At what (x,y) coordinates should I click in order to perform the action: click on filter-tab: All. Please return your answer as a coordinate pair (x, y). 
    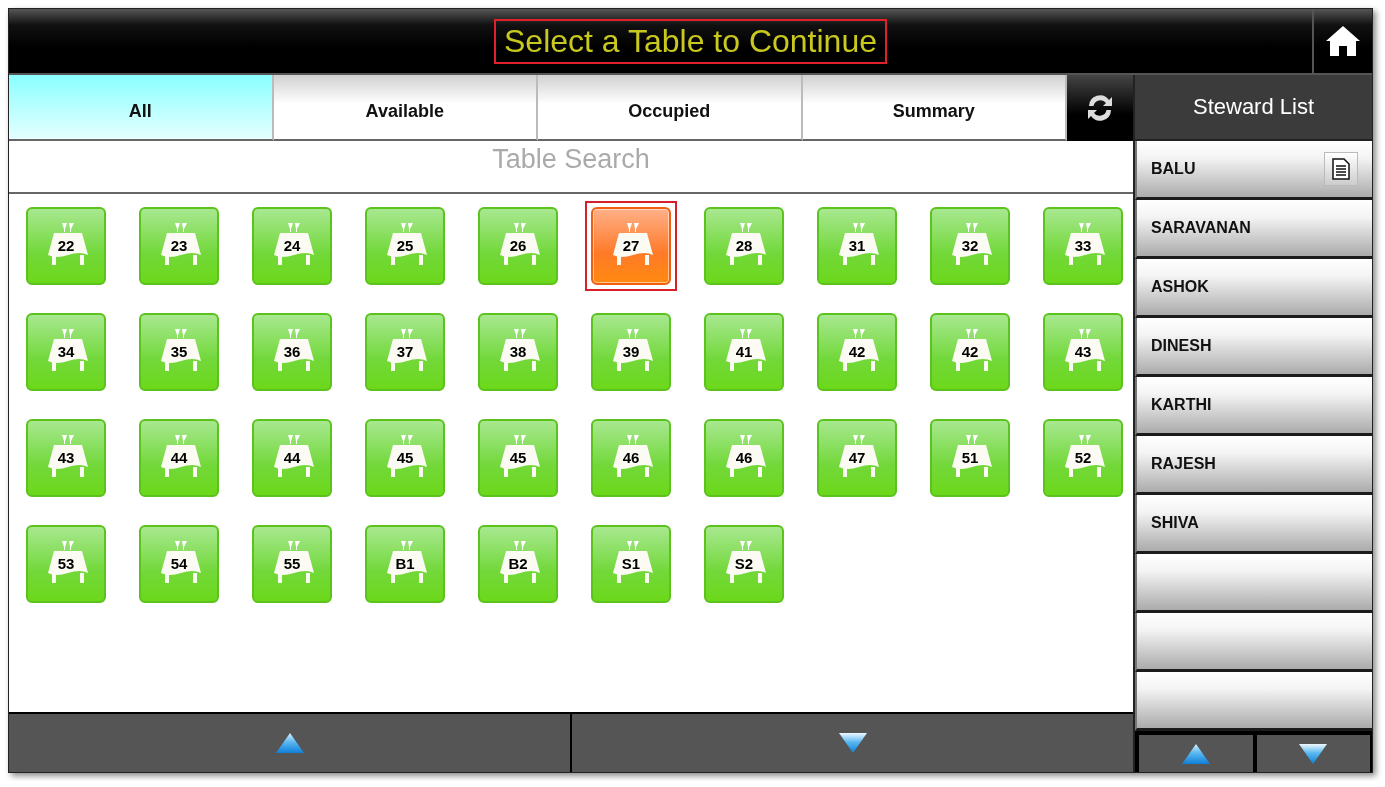
    Looking at the image, I should click on (141, 108).